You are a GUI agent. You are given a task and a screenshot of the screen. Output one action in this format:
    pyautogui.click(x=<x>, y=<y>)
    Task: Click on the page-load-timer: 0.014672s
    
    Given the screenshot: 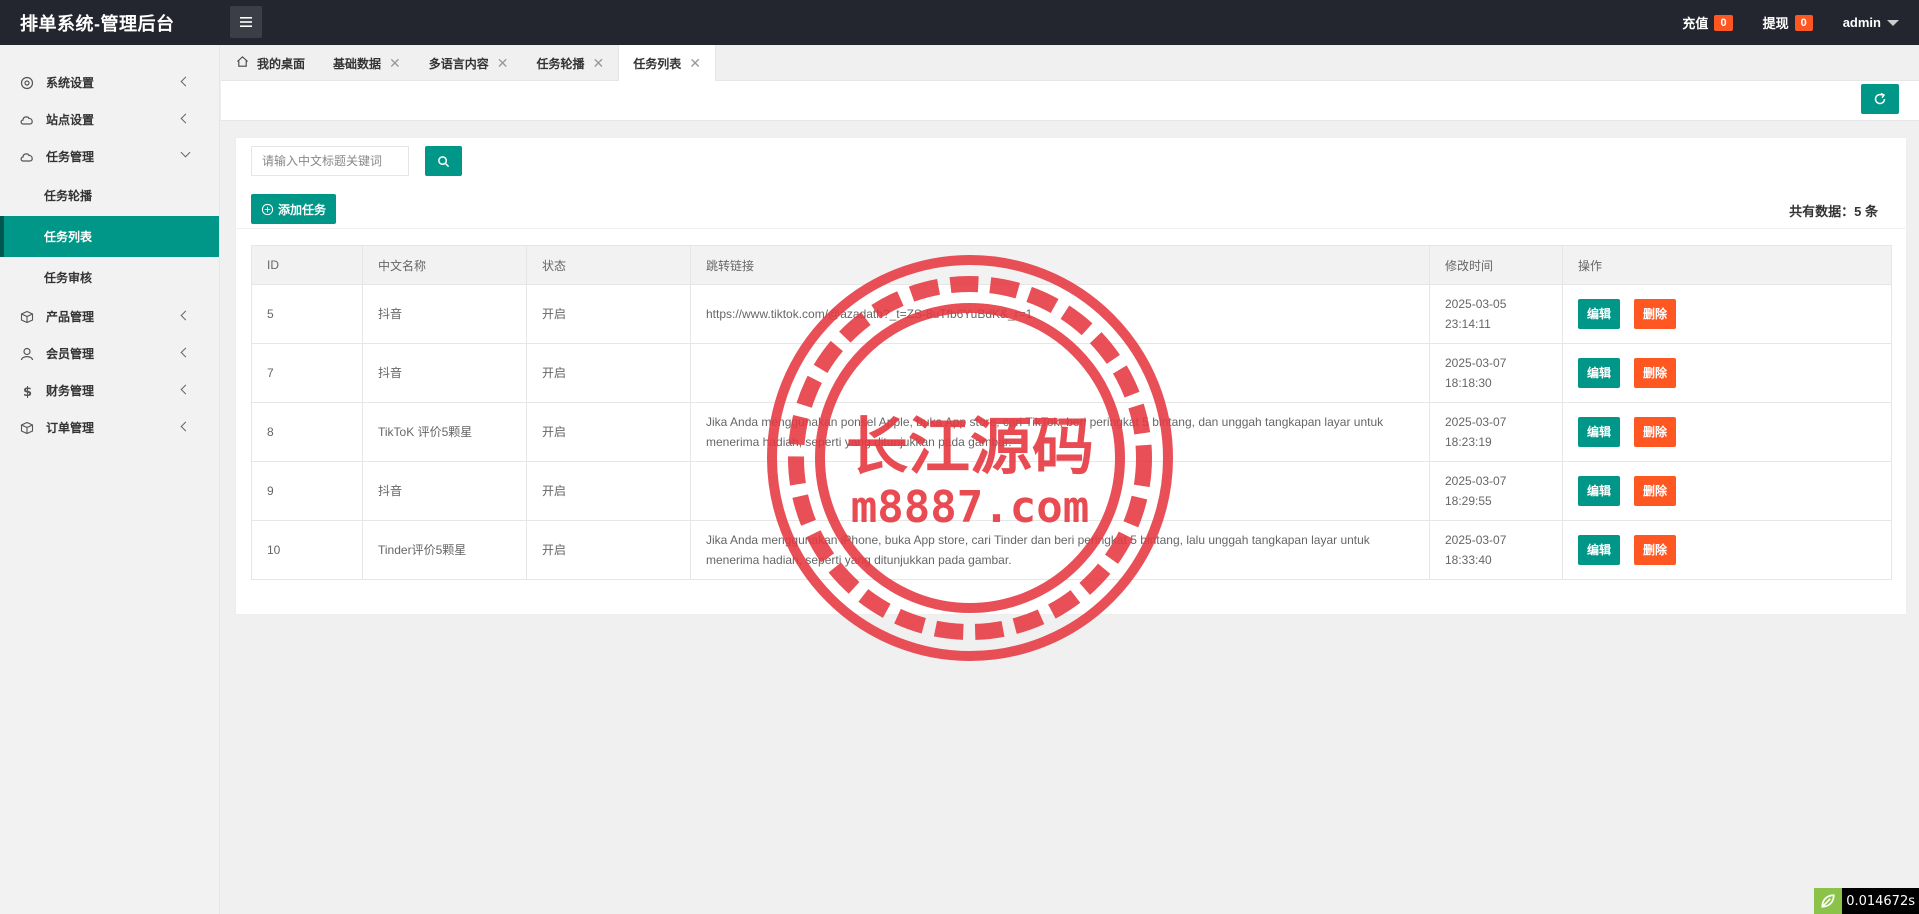 What is the action you would take?
    pyautogui.click(x=1866, y=901)
    